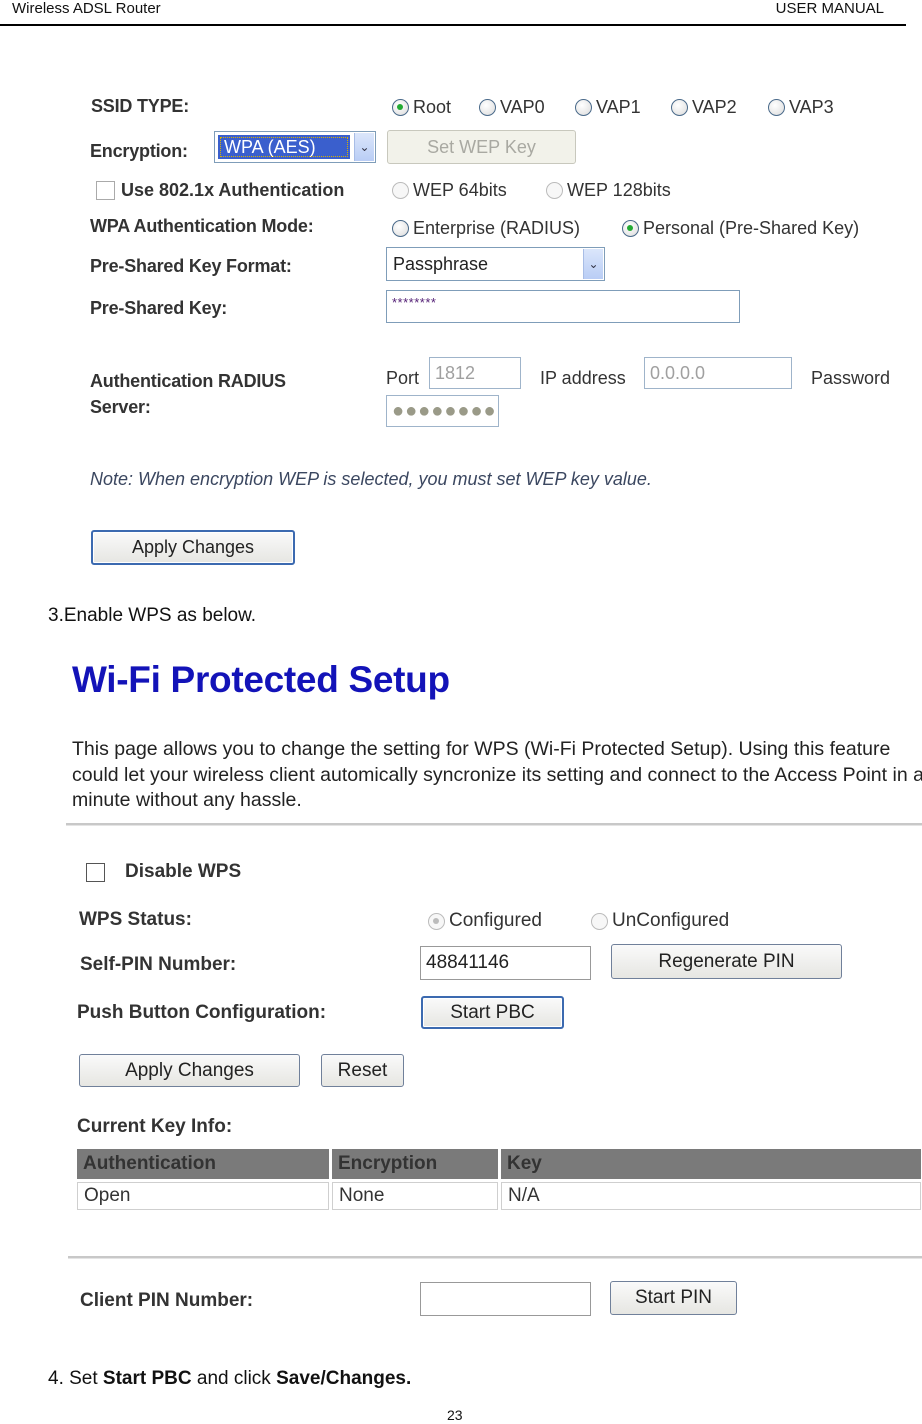  What do you see at coordinates (455, 1415) in the screenshot?
I see `page-number: 23` at bounding box center [455, 1415].